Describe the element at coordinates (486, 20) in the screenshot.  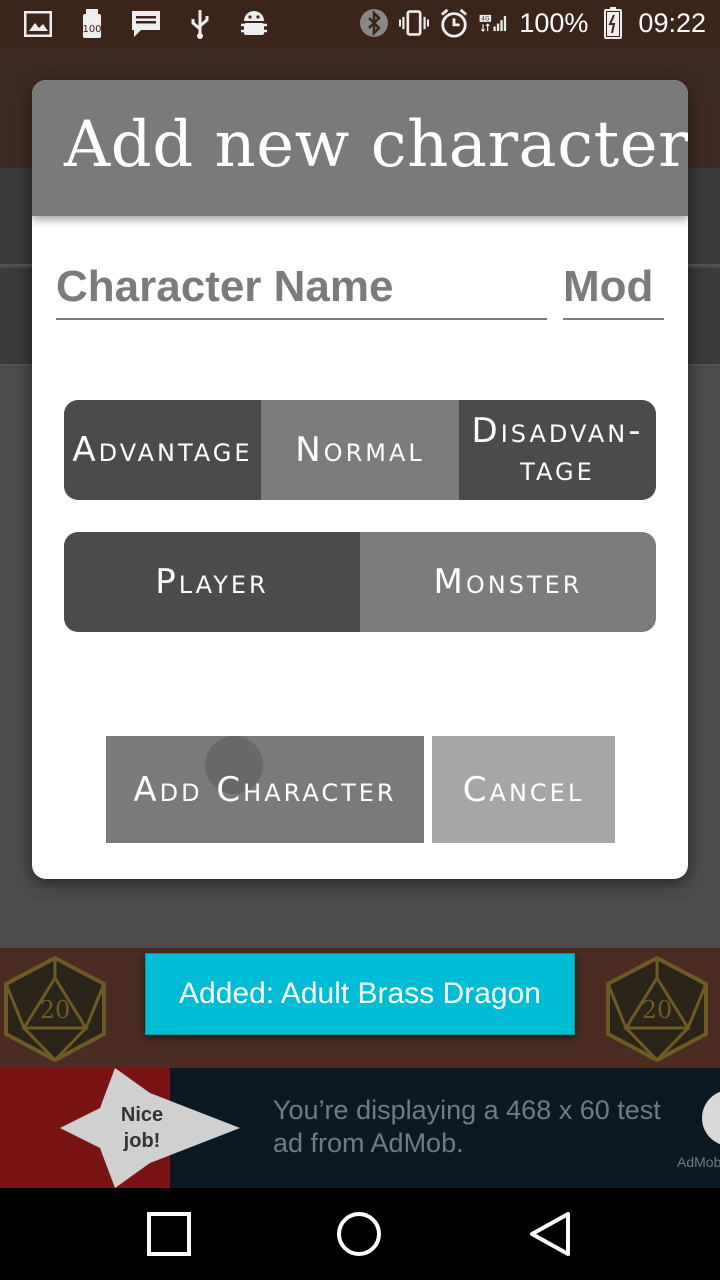
I see `svg-text: 4G` at that location.